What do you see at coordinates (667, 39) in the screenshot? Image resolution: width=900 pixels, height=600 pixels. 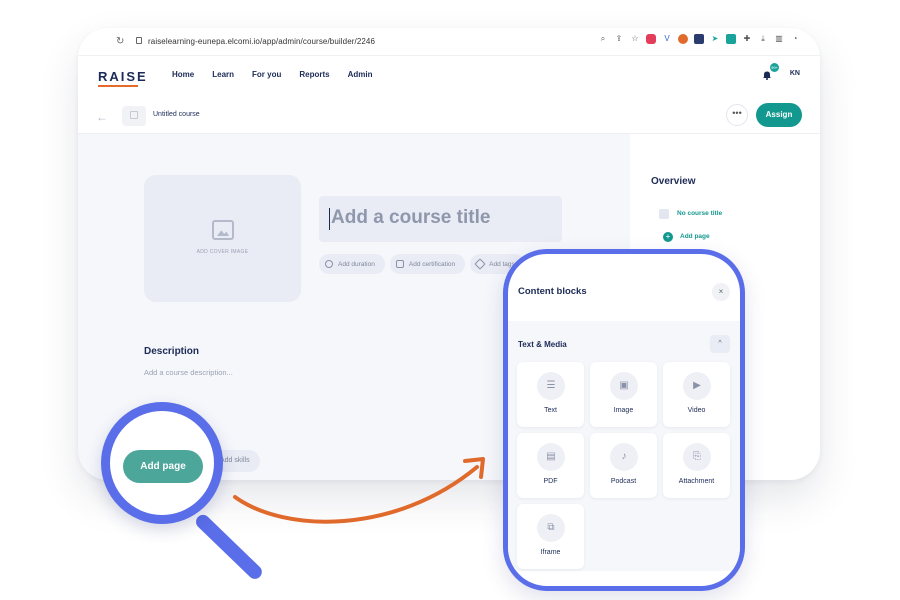 I see `vimeo-icon: V` at bounding box center [667, 39].